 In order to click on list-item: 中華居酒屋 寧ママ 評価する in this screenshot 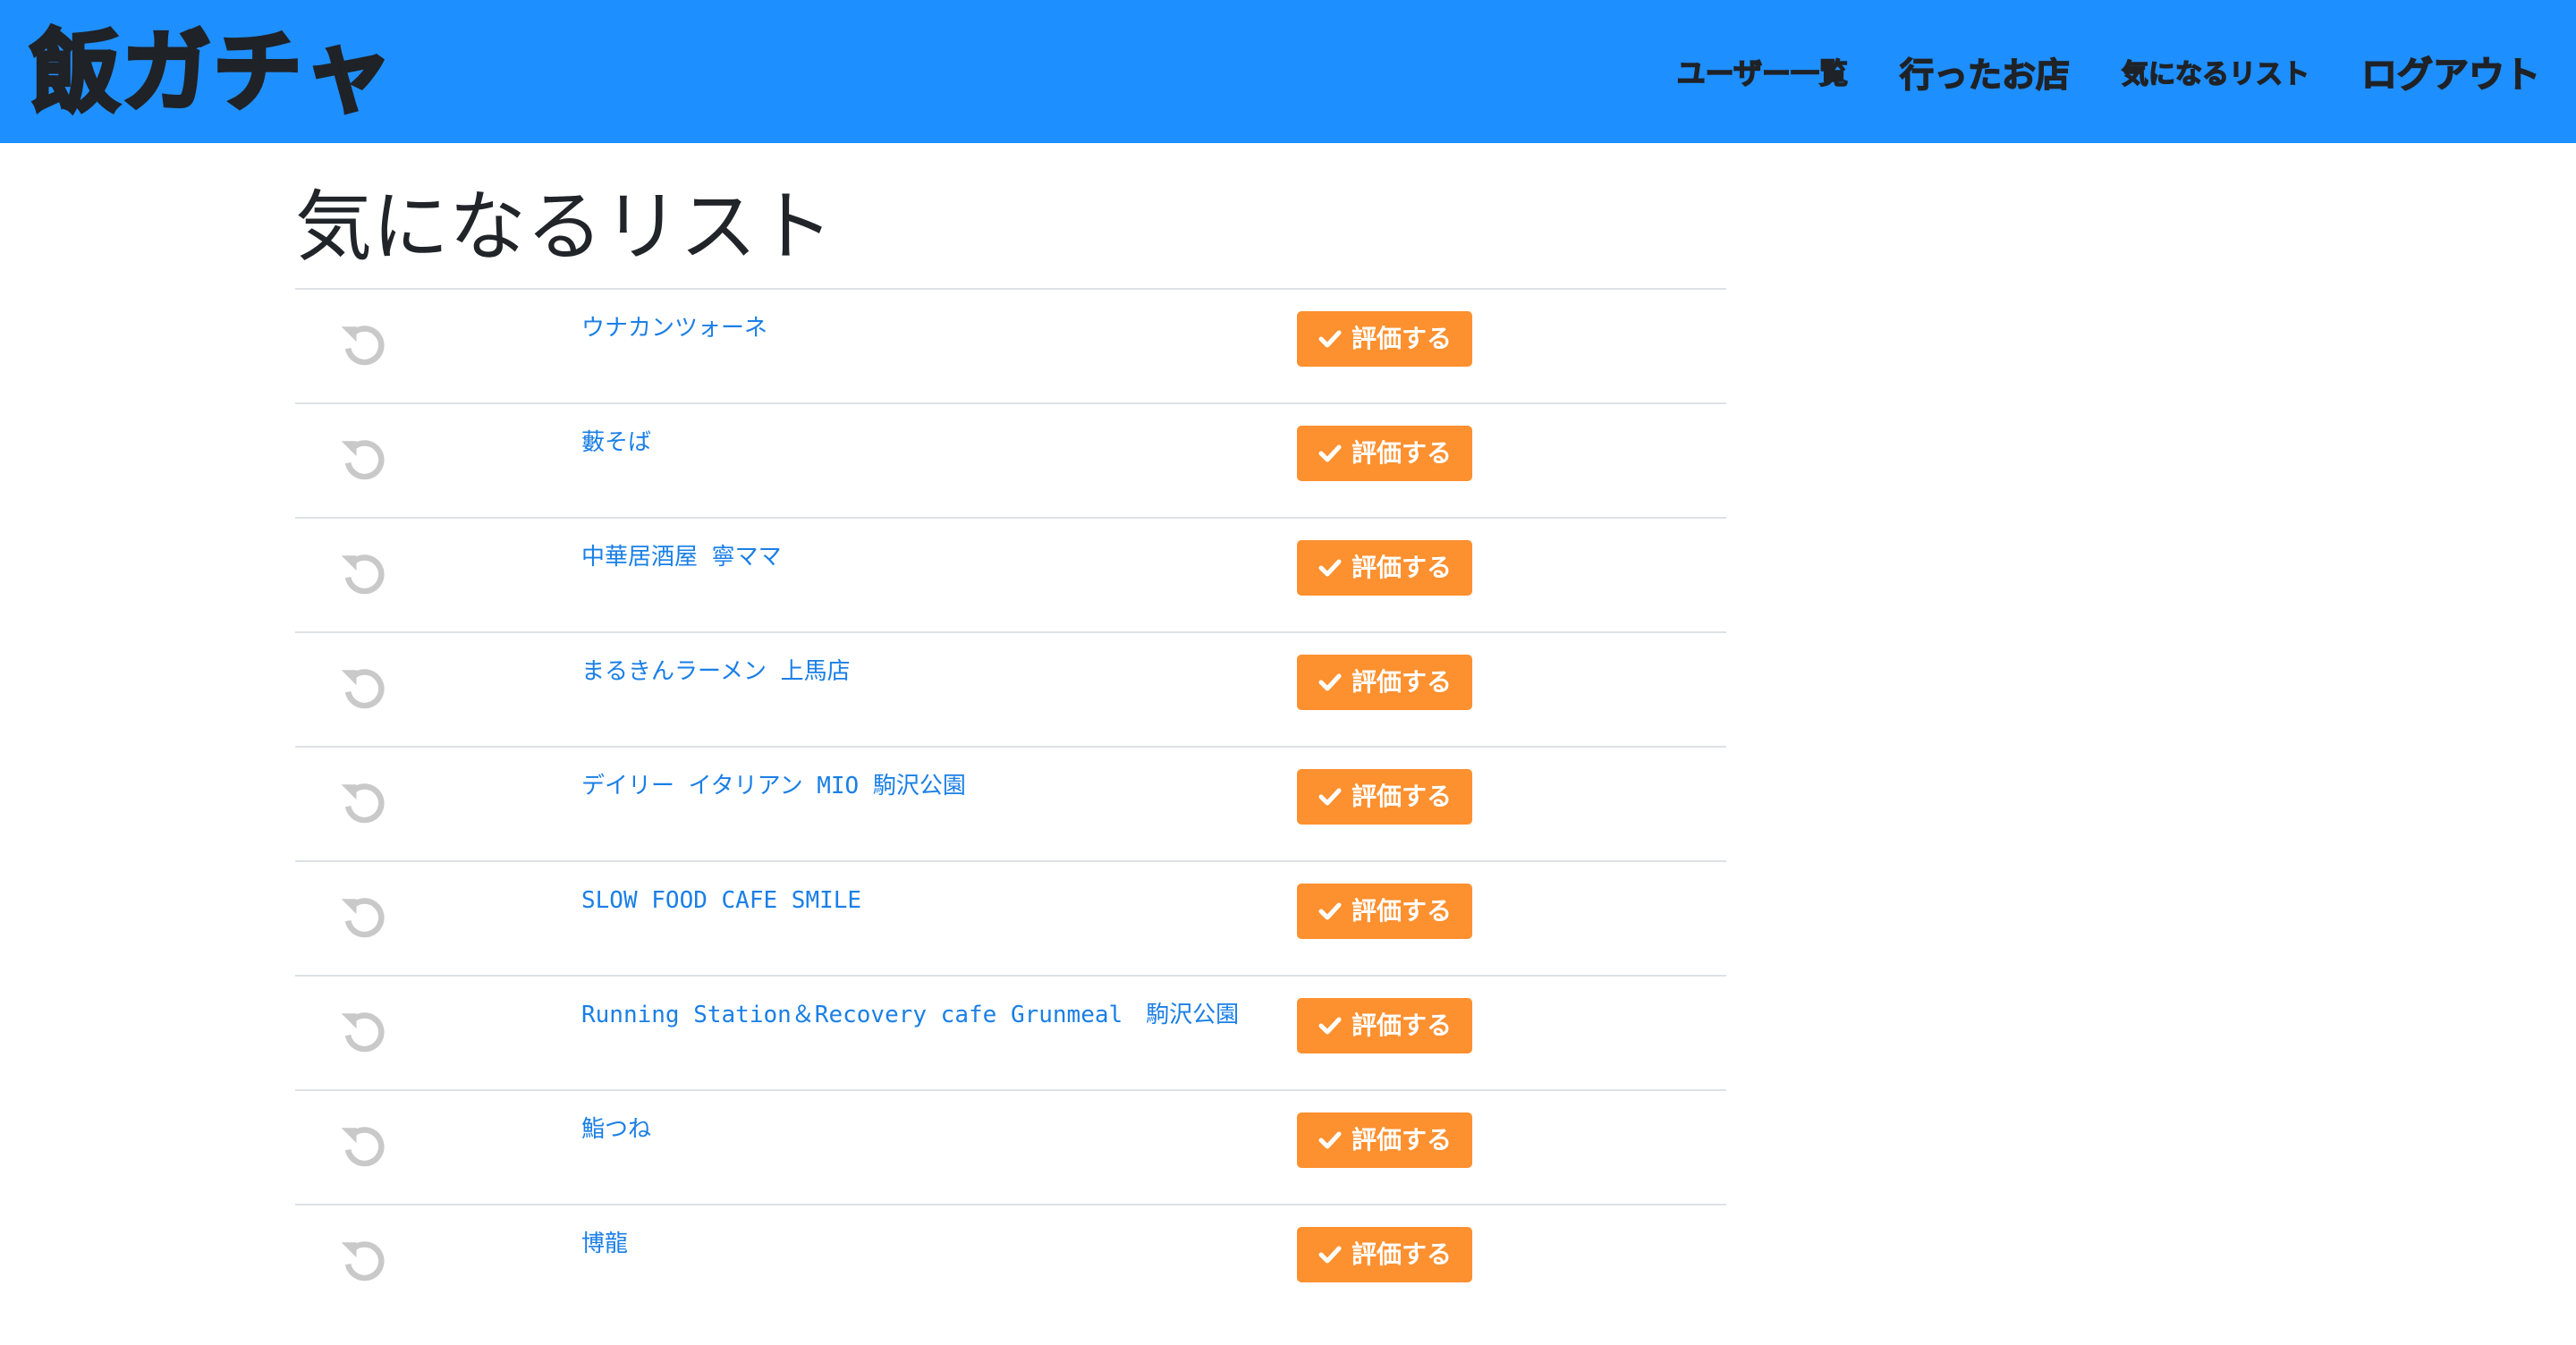, I will do `click(1010, 576)`.